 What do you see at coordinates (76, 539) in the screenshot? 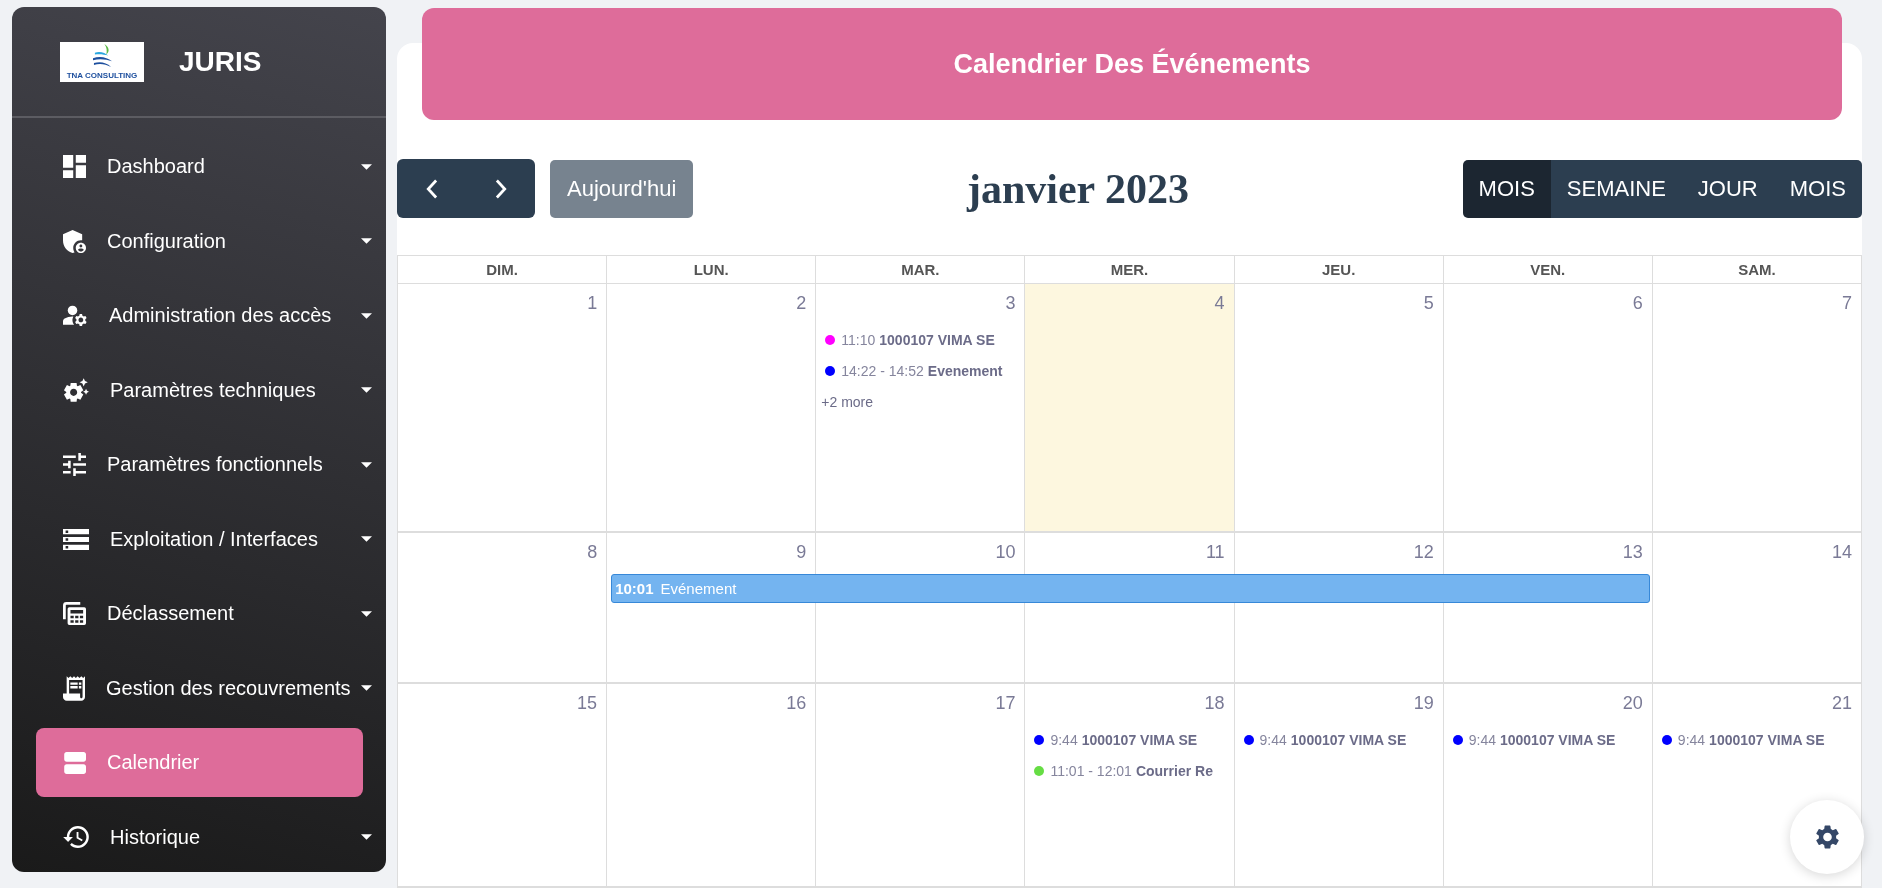
I see `stacked-bars-icon` at bounding box center [76, 539].